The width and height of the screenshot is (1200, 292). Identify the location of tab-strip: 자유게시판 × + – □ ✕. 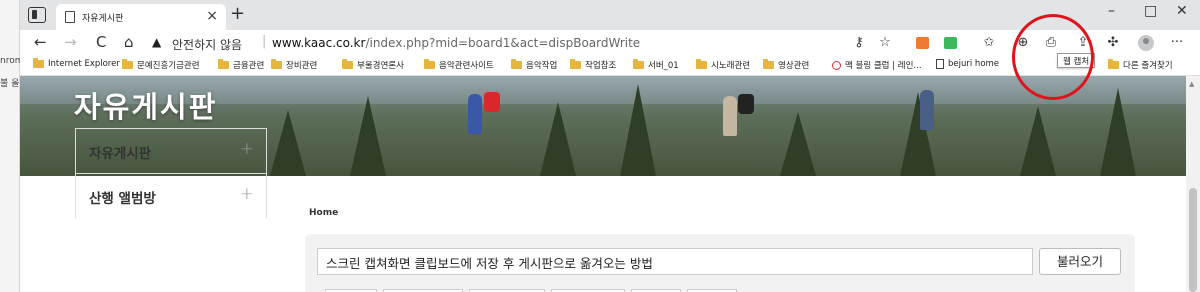
(610, 15).